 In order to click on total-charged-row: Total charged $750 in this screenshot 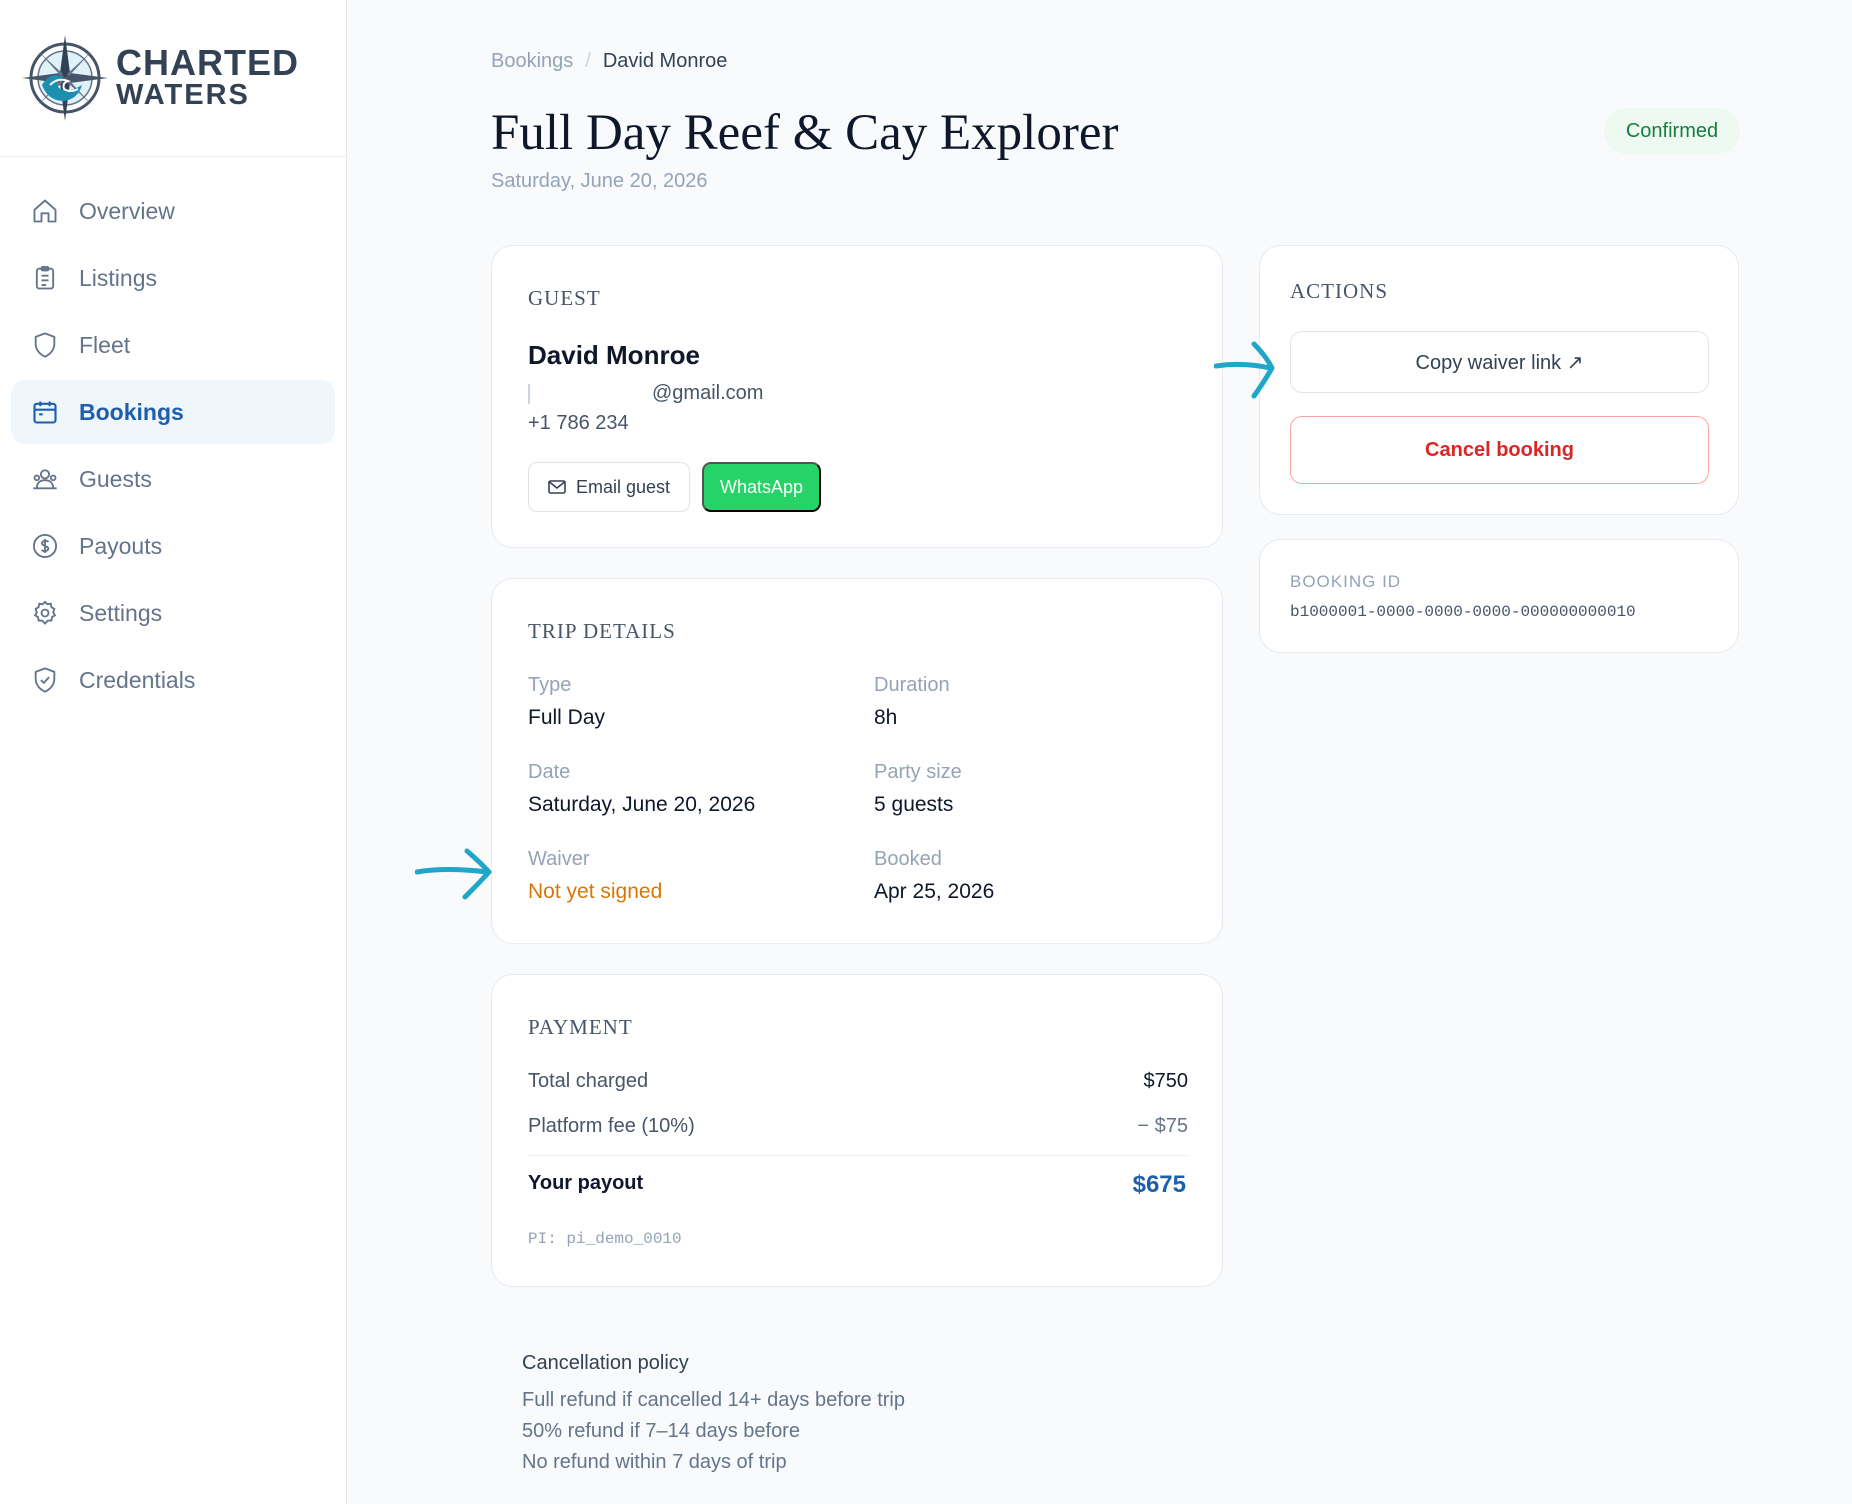, I will do `click(858, 1081)`.